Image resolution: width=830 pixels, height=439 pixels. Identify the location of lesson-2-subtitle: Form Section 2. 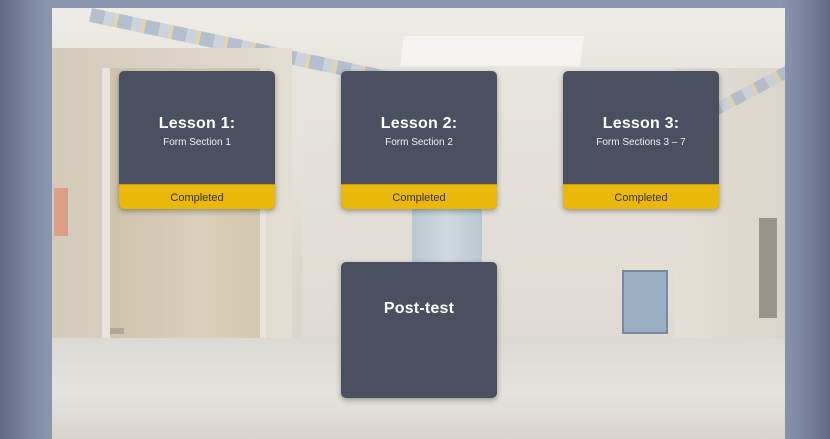
(419, 142).